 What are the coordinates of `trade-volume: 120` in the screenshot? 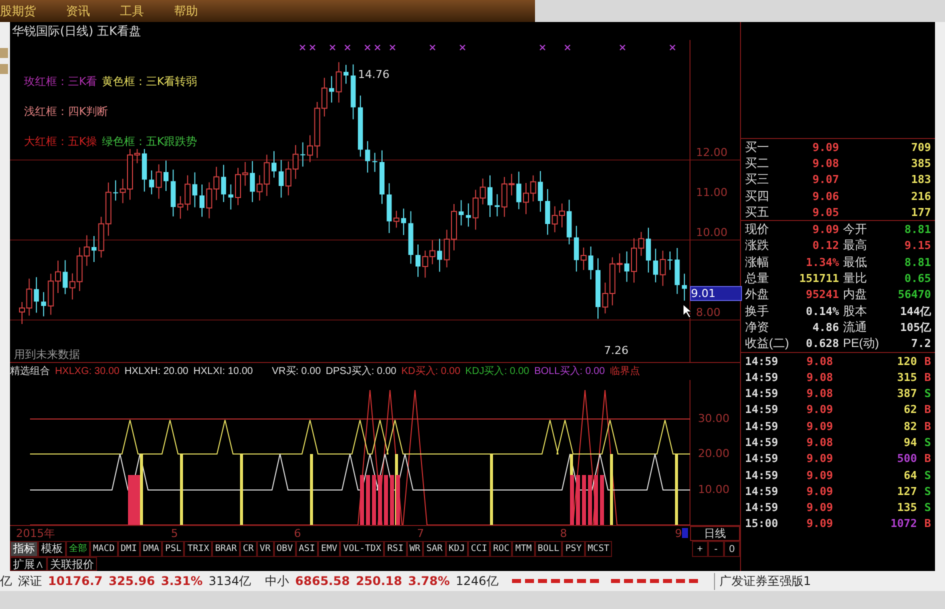 It's located at (907, 361).